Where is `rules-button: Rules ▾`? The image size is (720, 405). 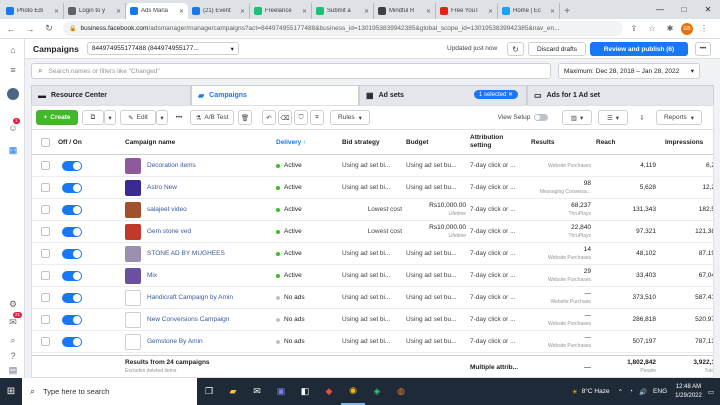
rules-button: Rules ▾ is located at coordinates (350, 117).